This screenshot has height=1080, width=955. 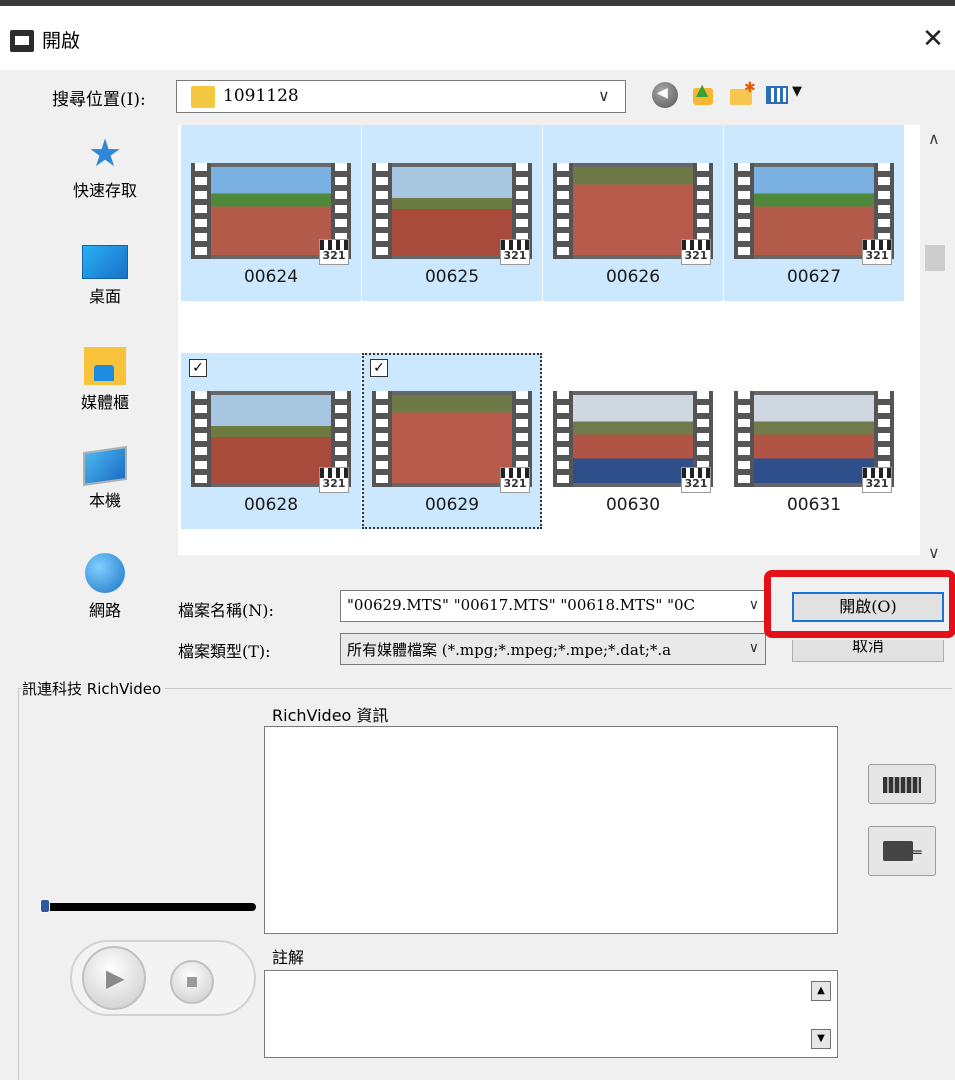 I want to click on file-tile-00629: ✓ 321 00629, so click(x=452, y=441).